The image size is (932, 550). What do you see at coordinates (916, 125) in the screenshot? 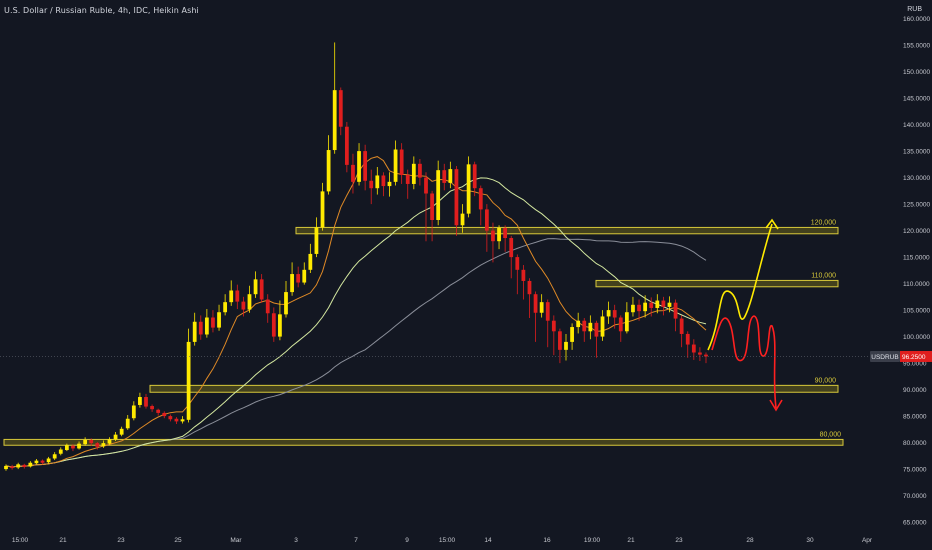
I see `price-tick-label: 140.0000` at bounding box center [916, 125].